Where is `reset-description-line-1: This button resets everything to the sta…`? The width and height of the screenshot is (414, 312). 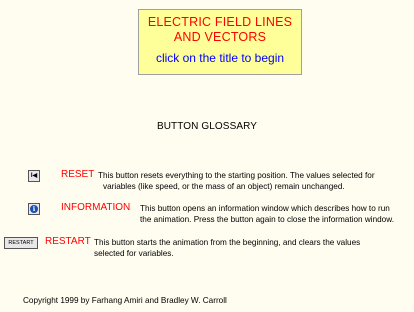 reset-description-line-1: This button resets everything to the sta… is located at coordinates (236, 175).